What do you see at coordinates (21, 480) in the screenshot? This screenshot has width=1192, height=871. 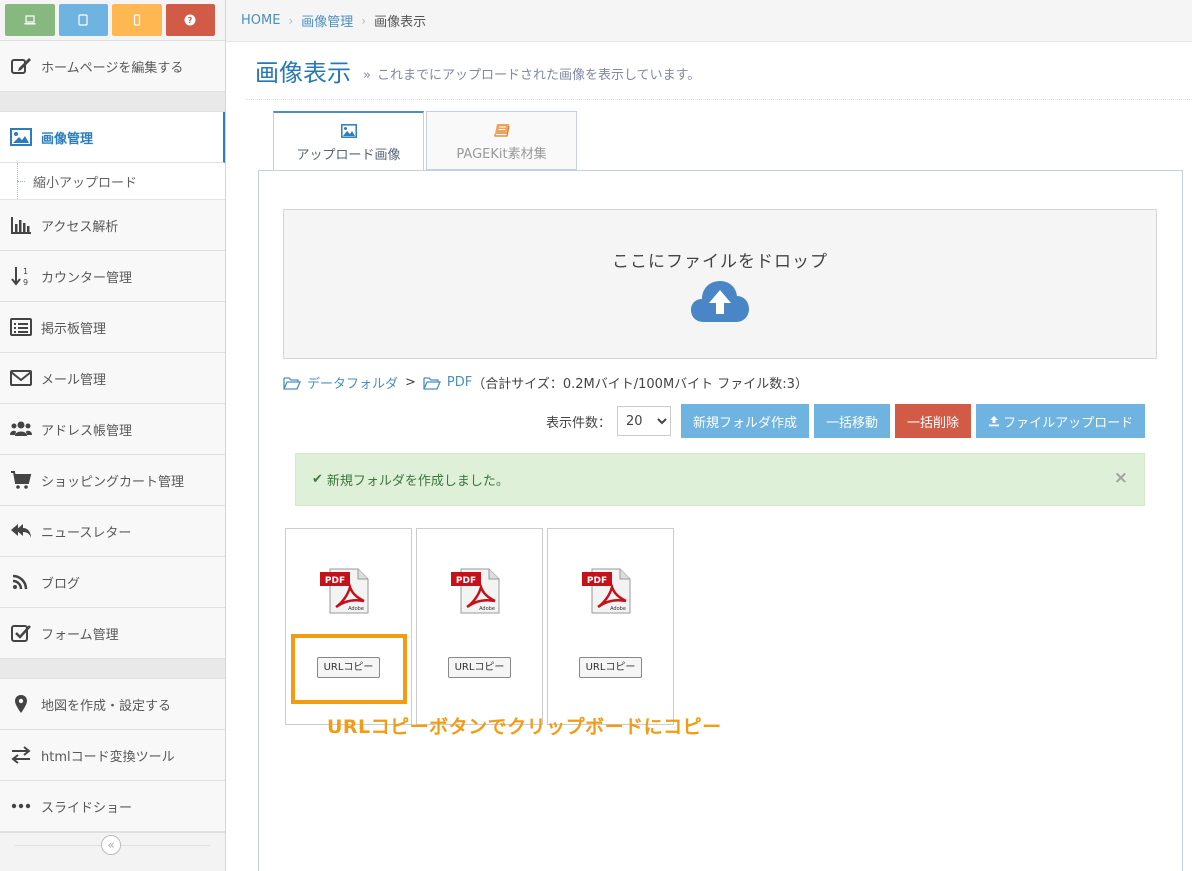 I see `shopping-cart-icon` at bounding box center [21, 480].